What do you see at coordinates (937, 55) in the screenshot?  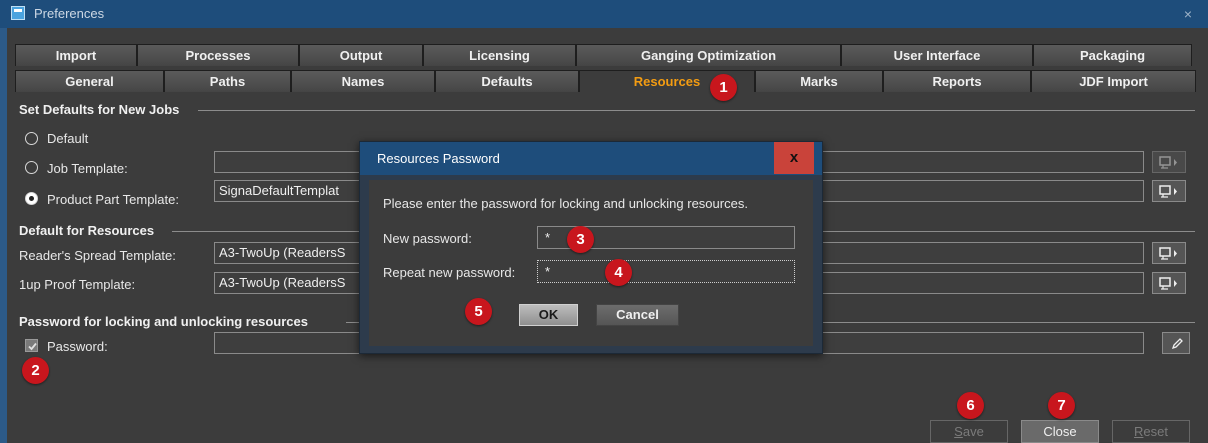 I see `tab-user-interface: User Interface` at bounding box center [937, 55].